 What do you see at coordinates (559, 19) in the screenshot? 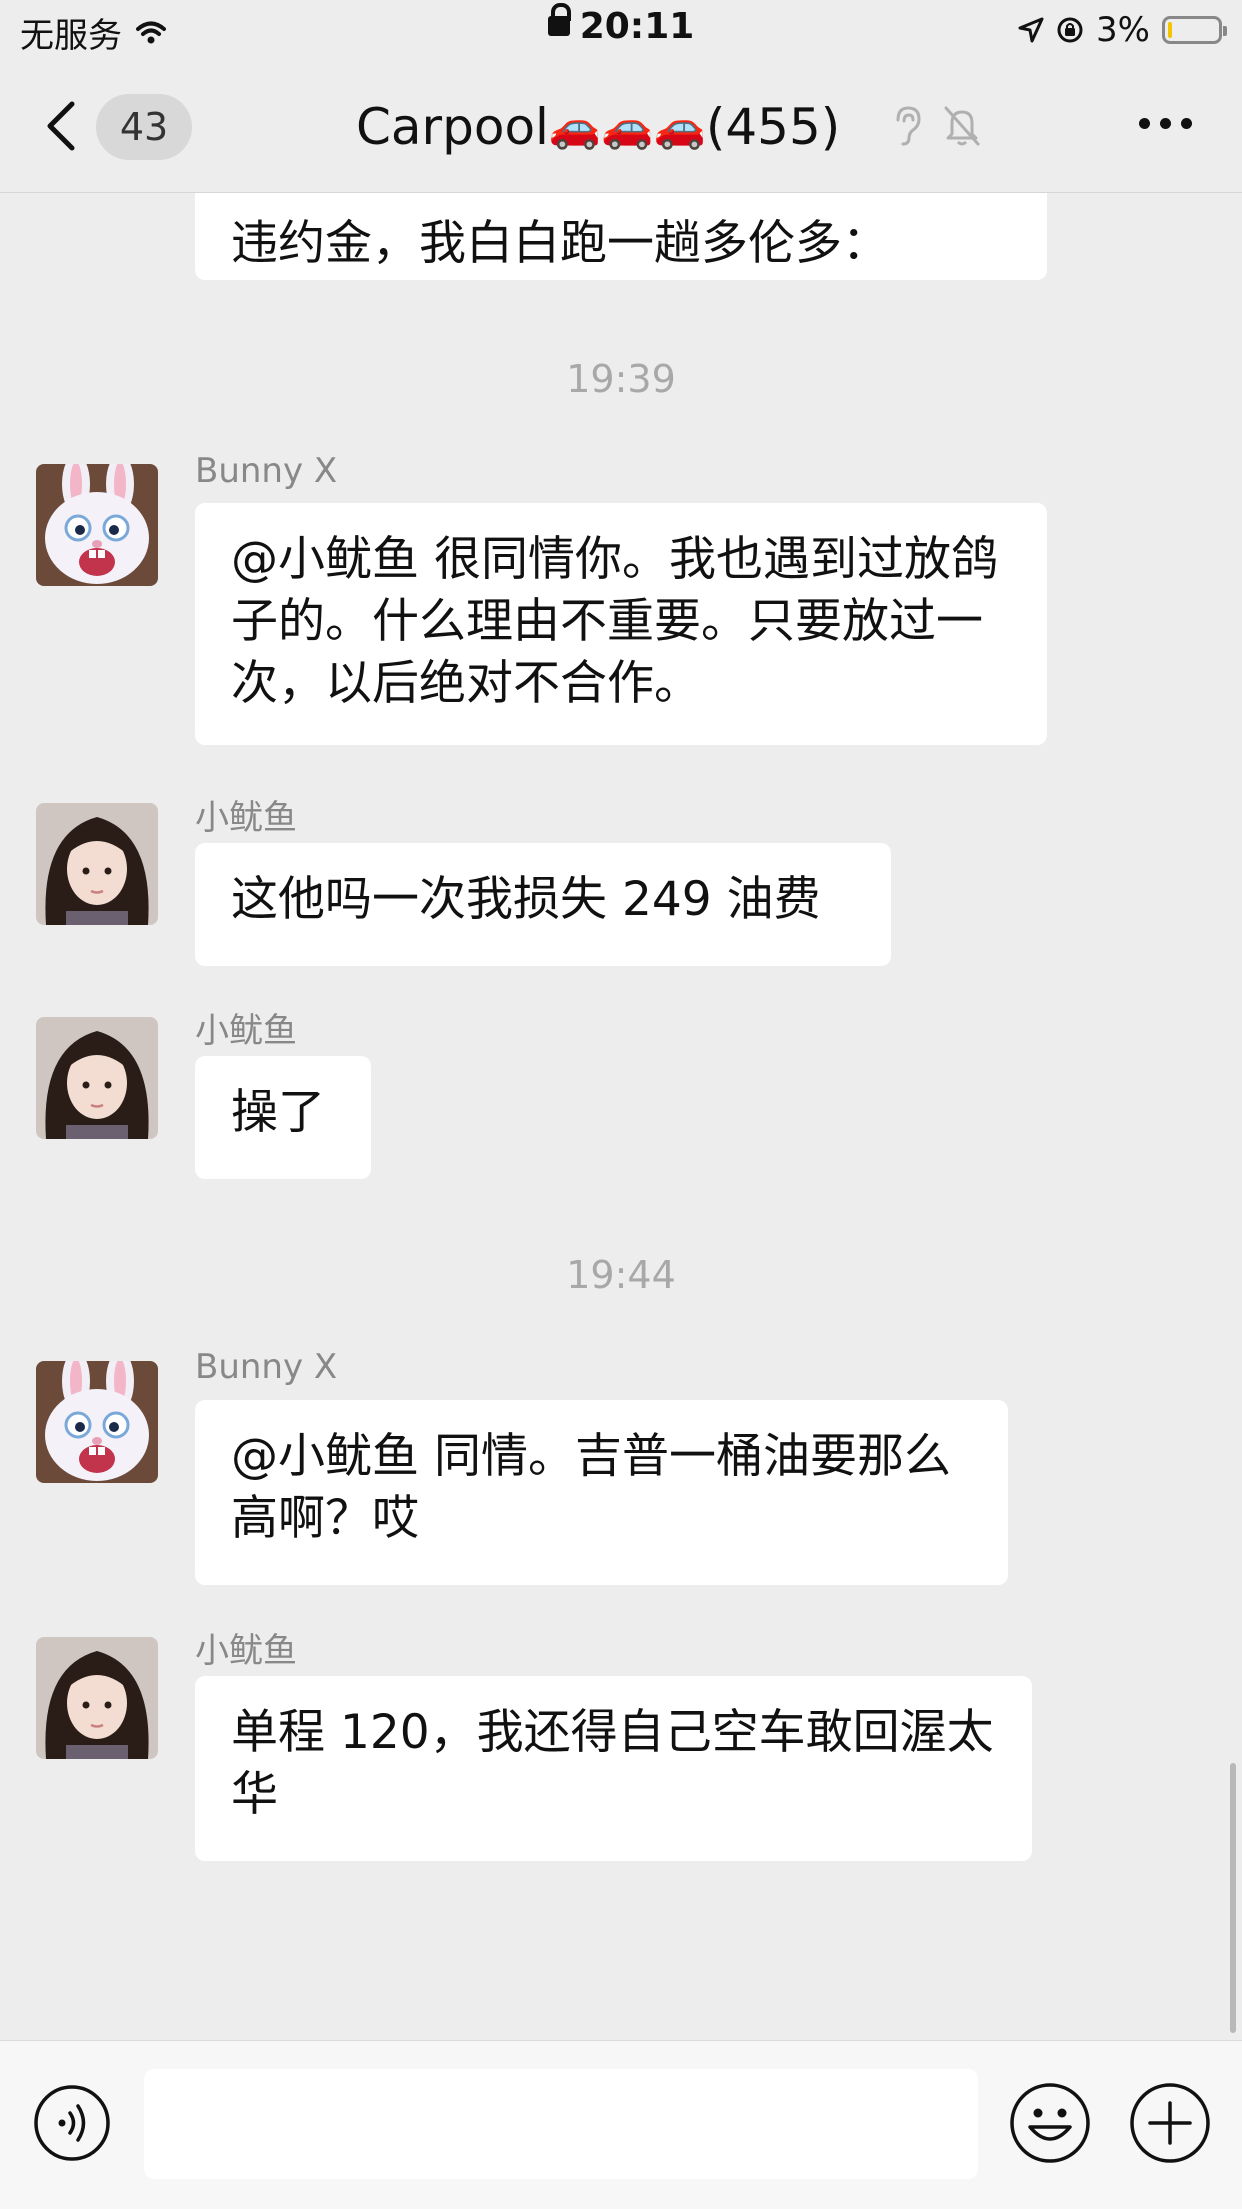
I see `lock-icon` at bounding box center [559, 19].